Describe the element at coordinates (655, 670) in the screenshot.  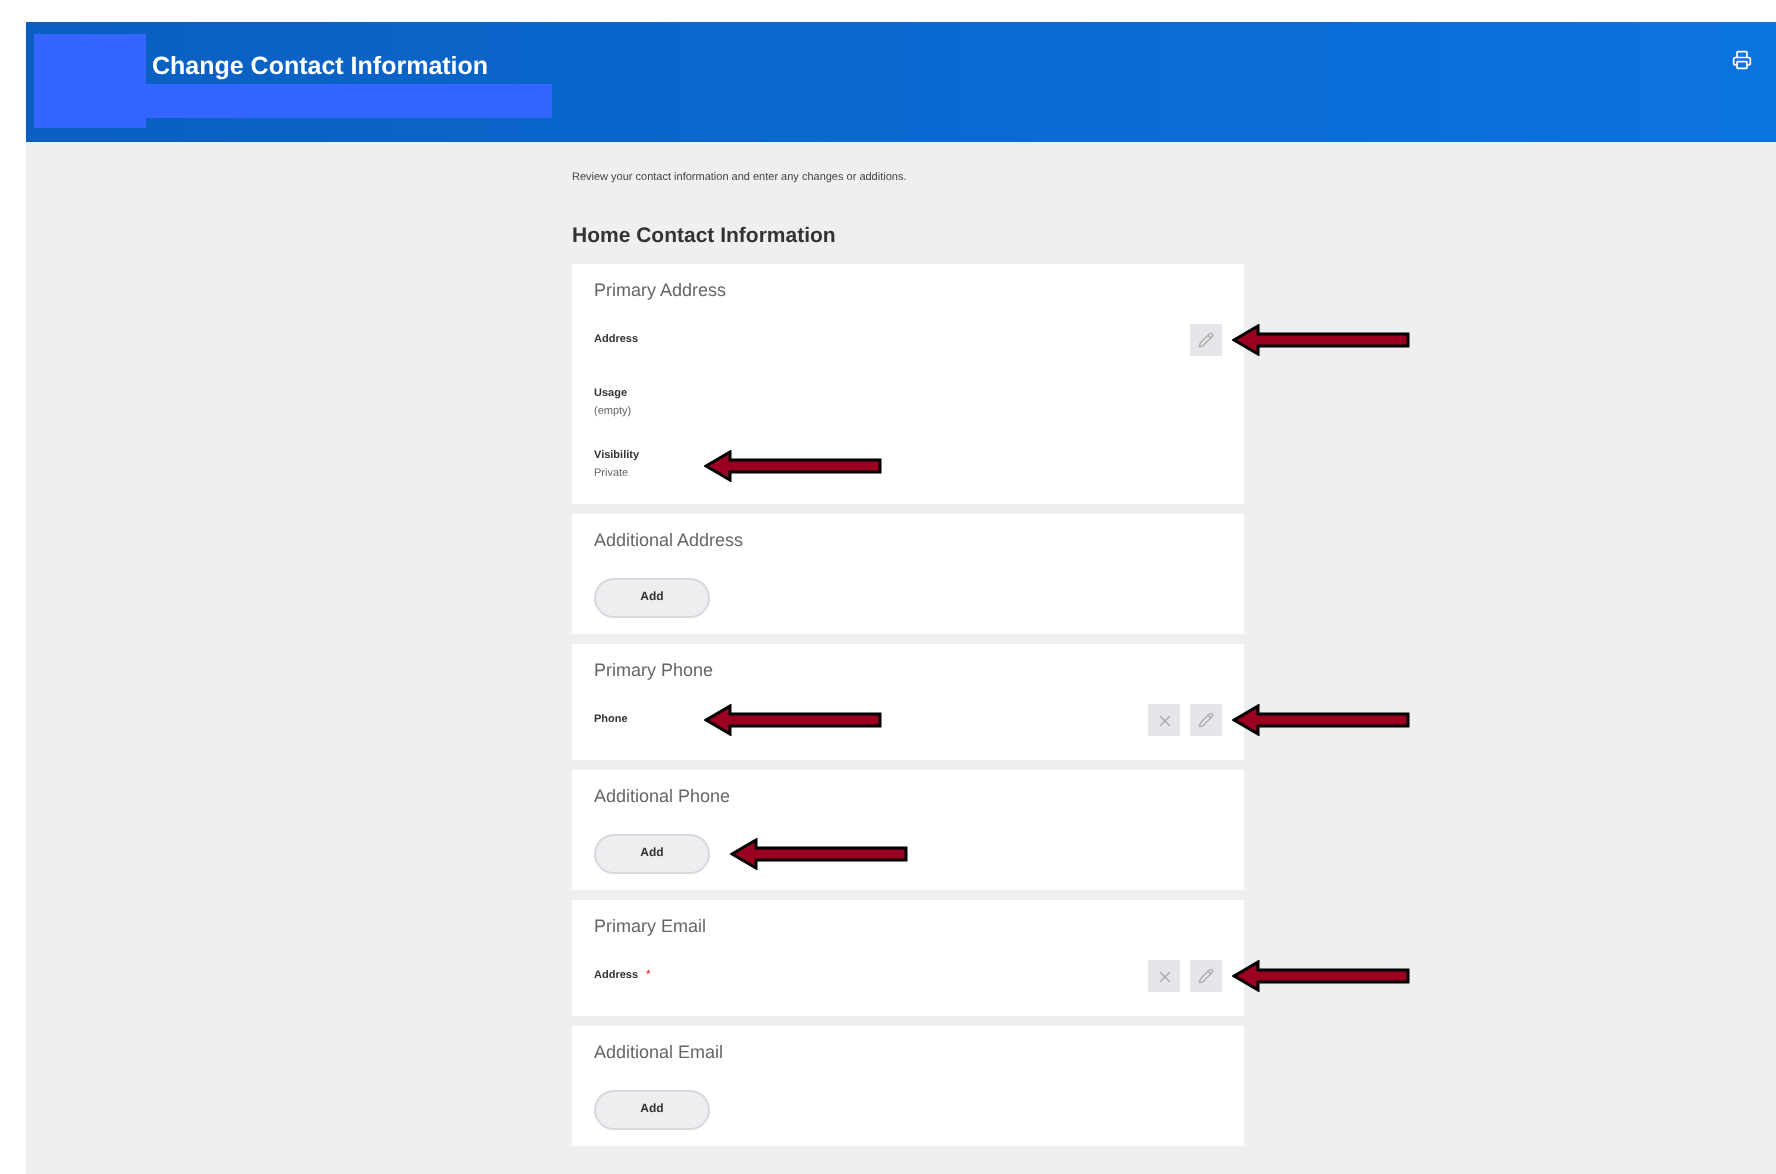
I see `card-title: Primary Phone` at that location.